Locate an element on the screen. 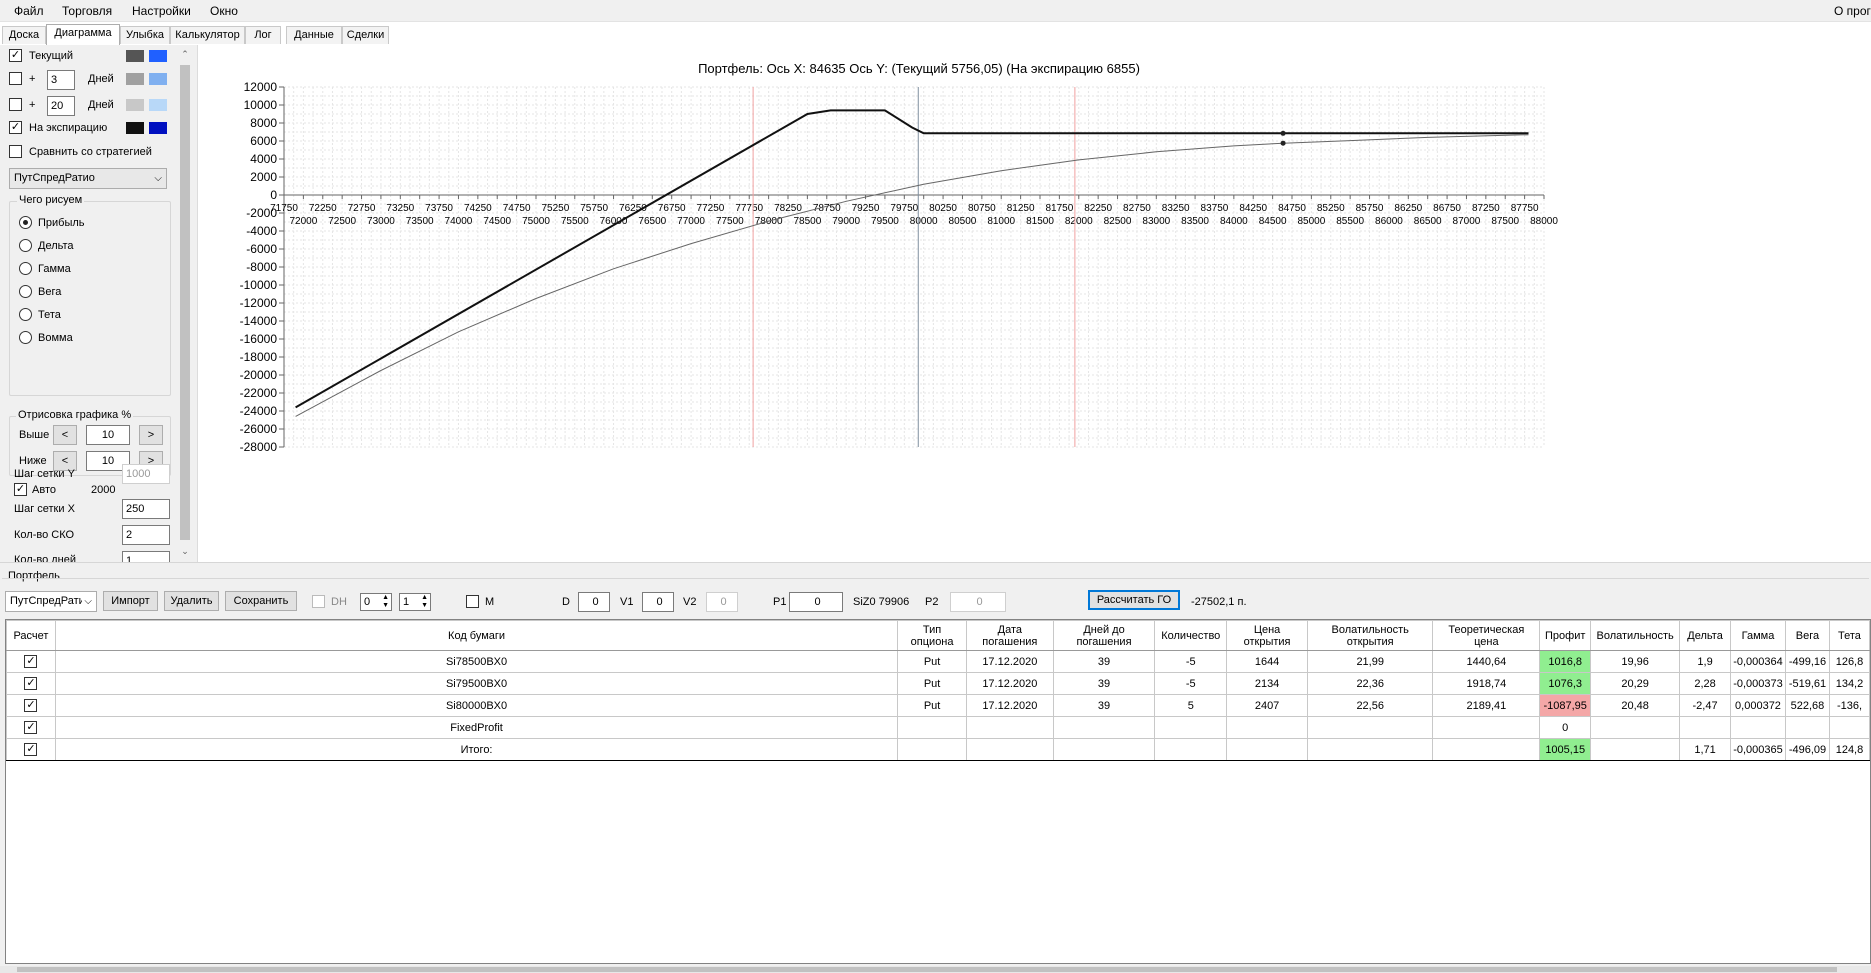  scroll-down-icon: ⌄ is located at coordinates (185, 552).